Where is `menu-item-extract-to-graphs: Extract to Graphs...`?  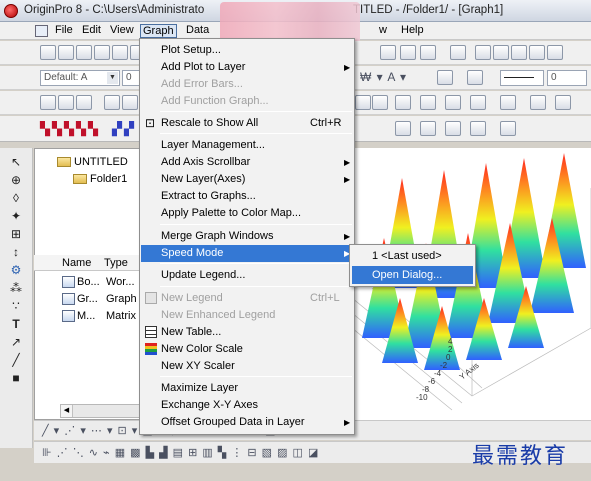 menu-item-extract-to-graphs: Extract to Graphs... is located at coordinates (247, 196).